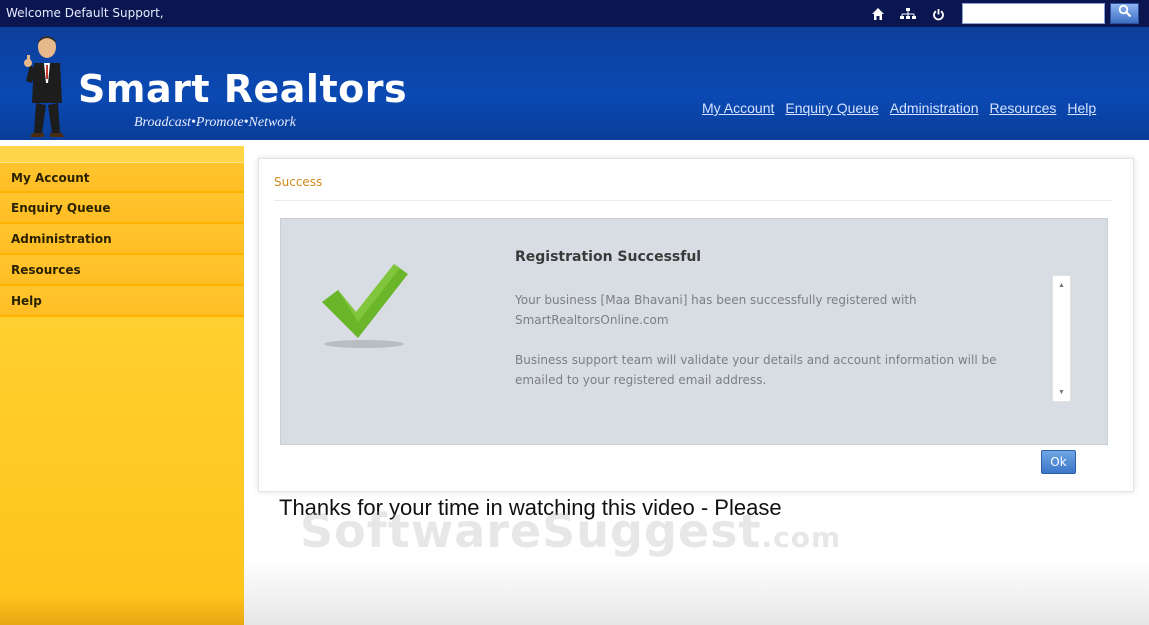 This screenshot has width=1149, height=625. Describe the element at coordinates (365, 306) in the screenshot. I see `checkmark-icon` at that location.